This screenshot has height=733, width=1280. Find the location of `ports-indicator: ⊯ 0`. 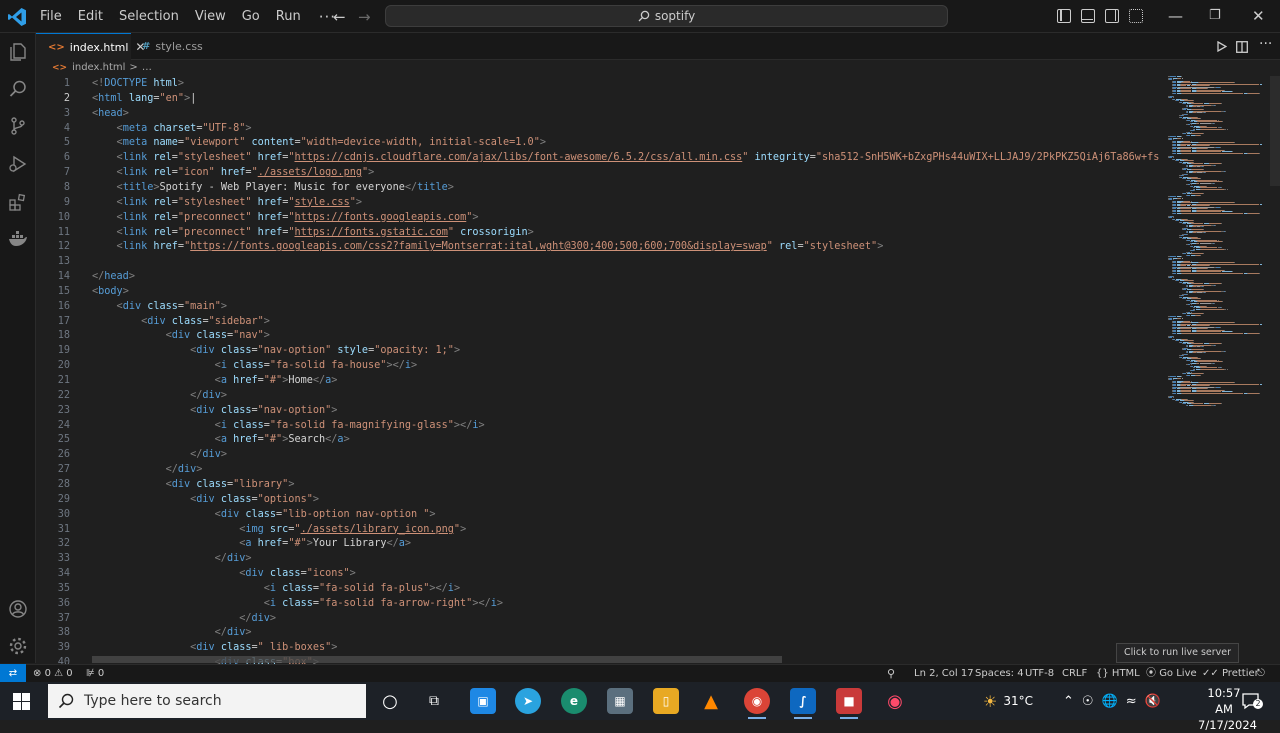

ports-indicator: ⊯ 0 is located at coordinates (95, 674).